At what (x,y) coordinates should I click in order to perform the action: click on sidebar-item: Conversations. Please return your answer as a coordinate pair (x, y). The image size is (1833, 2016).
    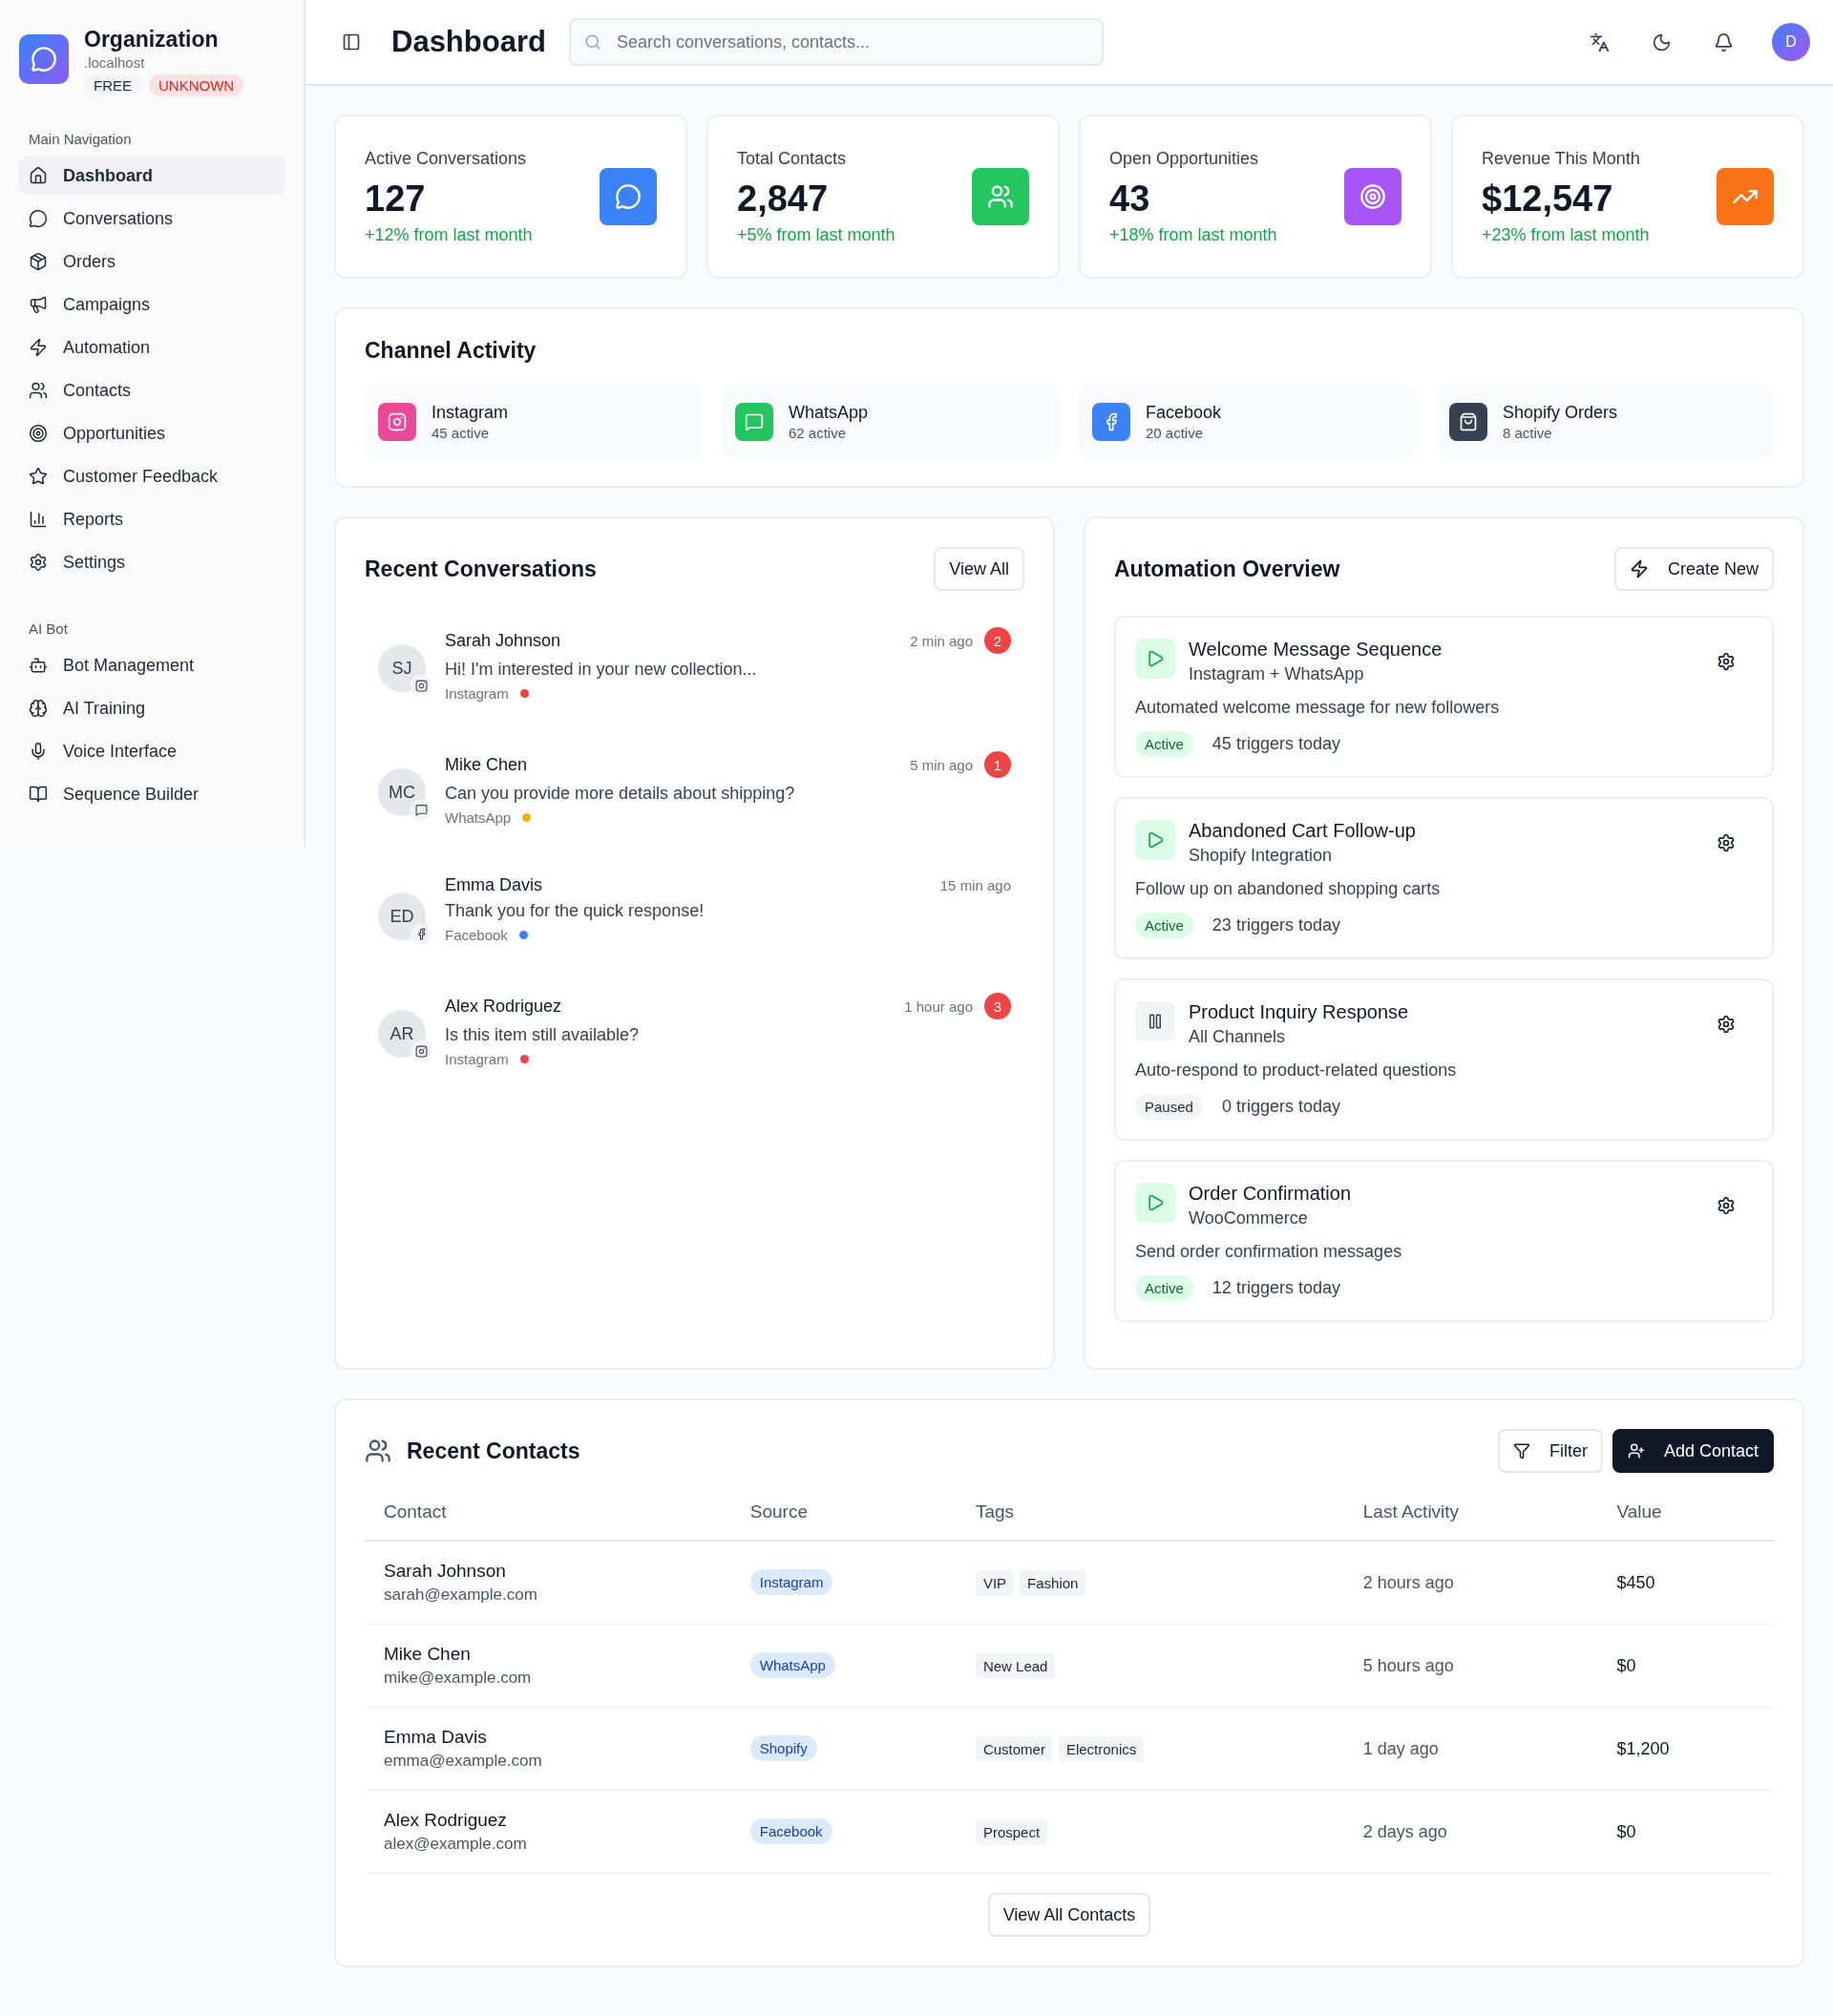
    Looking at the image, I should click on (151, 219).